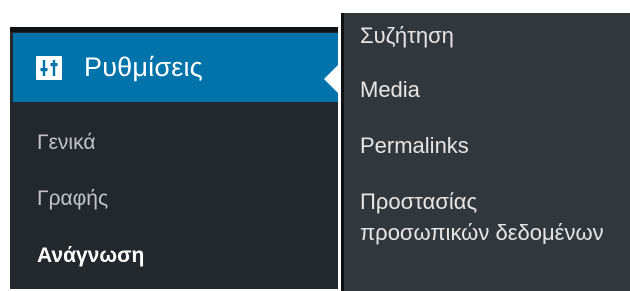 Image resolution: width=630 pixels, height=291 pixels. What do you see at coordinates (342, 152) in the screenshot?
I see `flyout-left-divider` at bounding box center [342, 152].